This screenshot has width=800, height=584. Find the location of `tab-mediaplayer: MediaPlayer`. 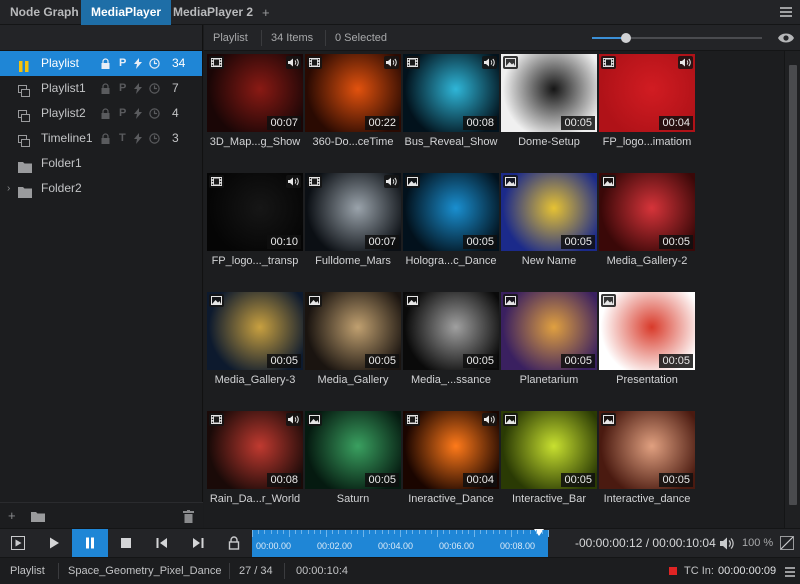

tab-mediaplayer: MediaPlayer is located at coordinates (126, 12).